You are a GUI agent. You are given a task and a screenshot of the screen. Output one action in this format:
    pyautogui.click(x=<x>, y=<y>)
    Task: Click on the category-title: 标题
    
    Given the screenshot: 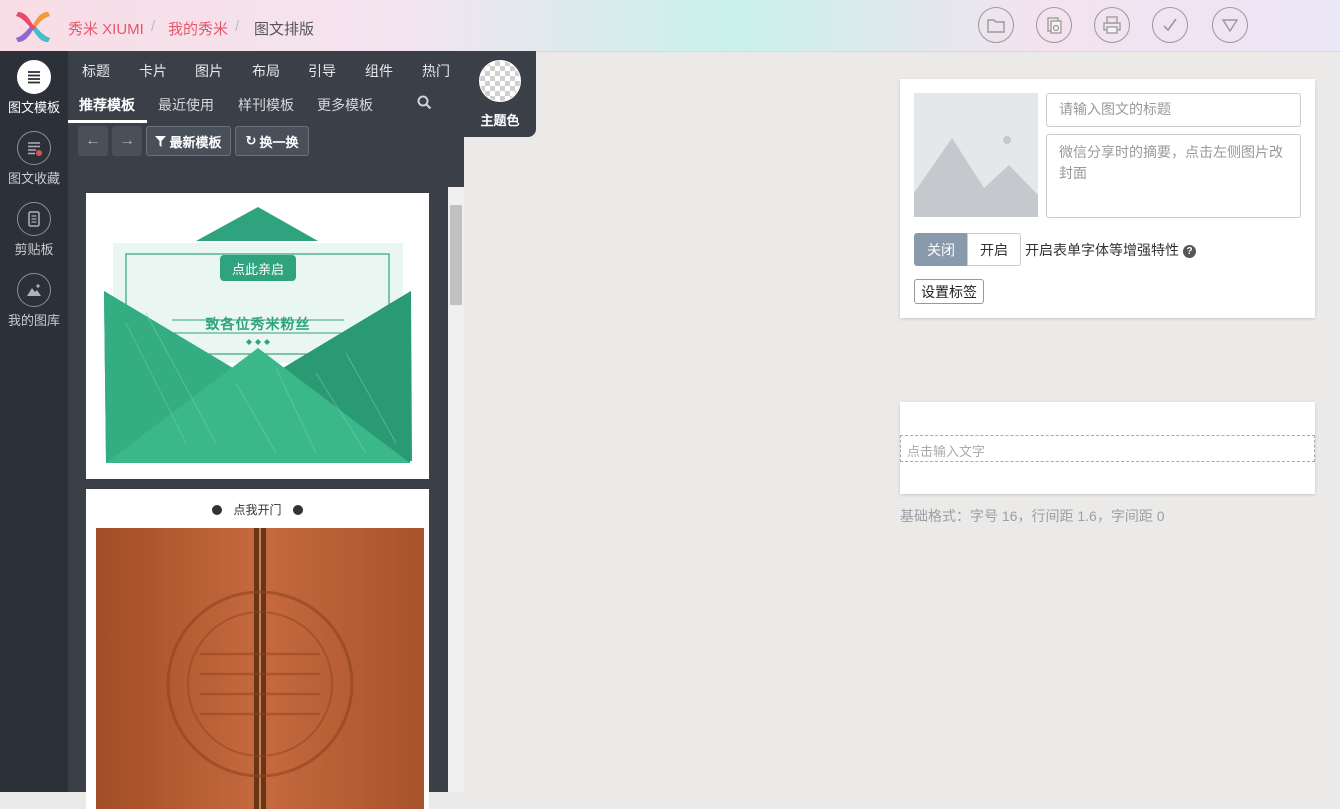 What is the action you would take?
    pyautogui.click(x=96, y=71)
    